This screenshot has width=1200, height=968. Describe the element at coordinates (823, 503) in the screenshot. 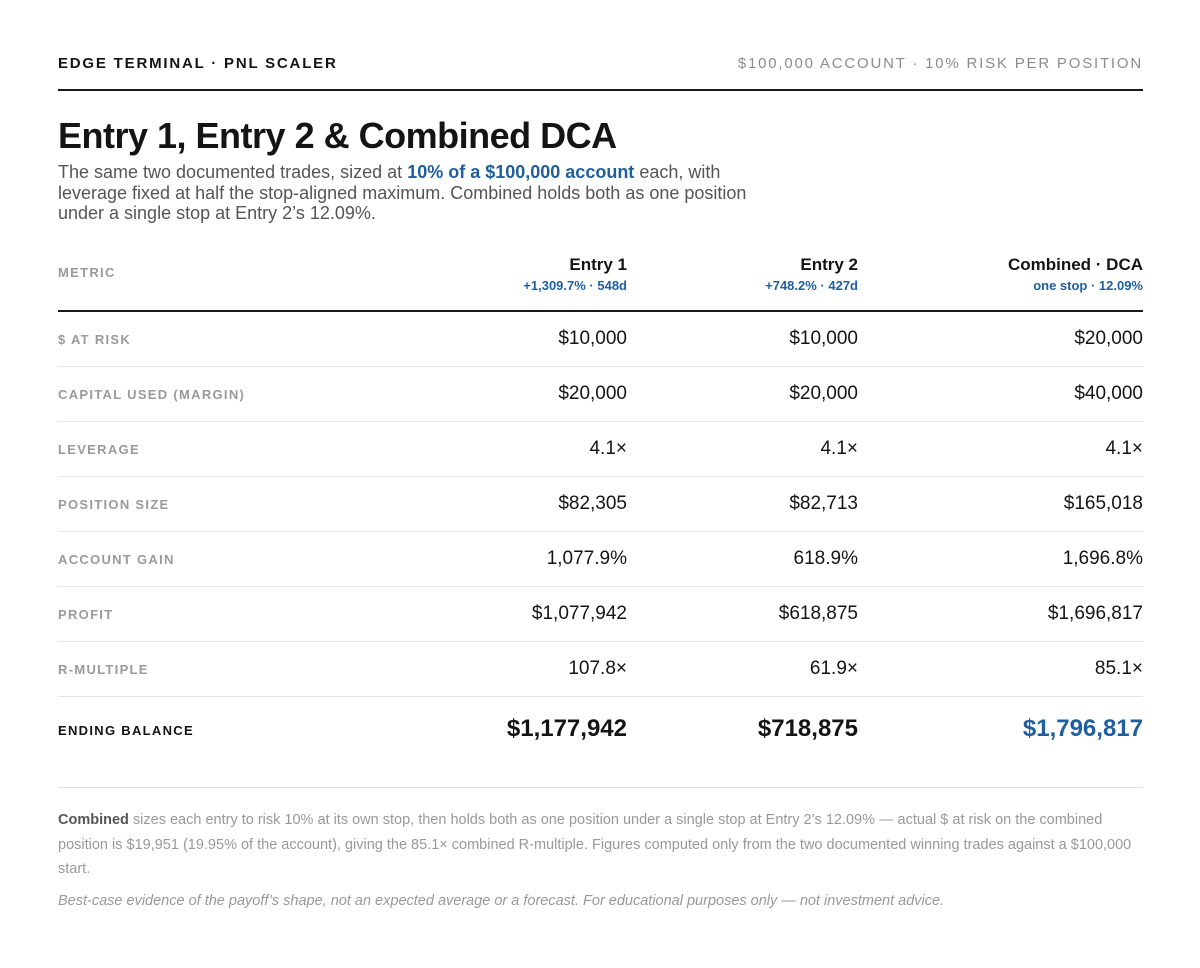

I see `cell-entry-2: $82,713` at that location.